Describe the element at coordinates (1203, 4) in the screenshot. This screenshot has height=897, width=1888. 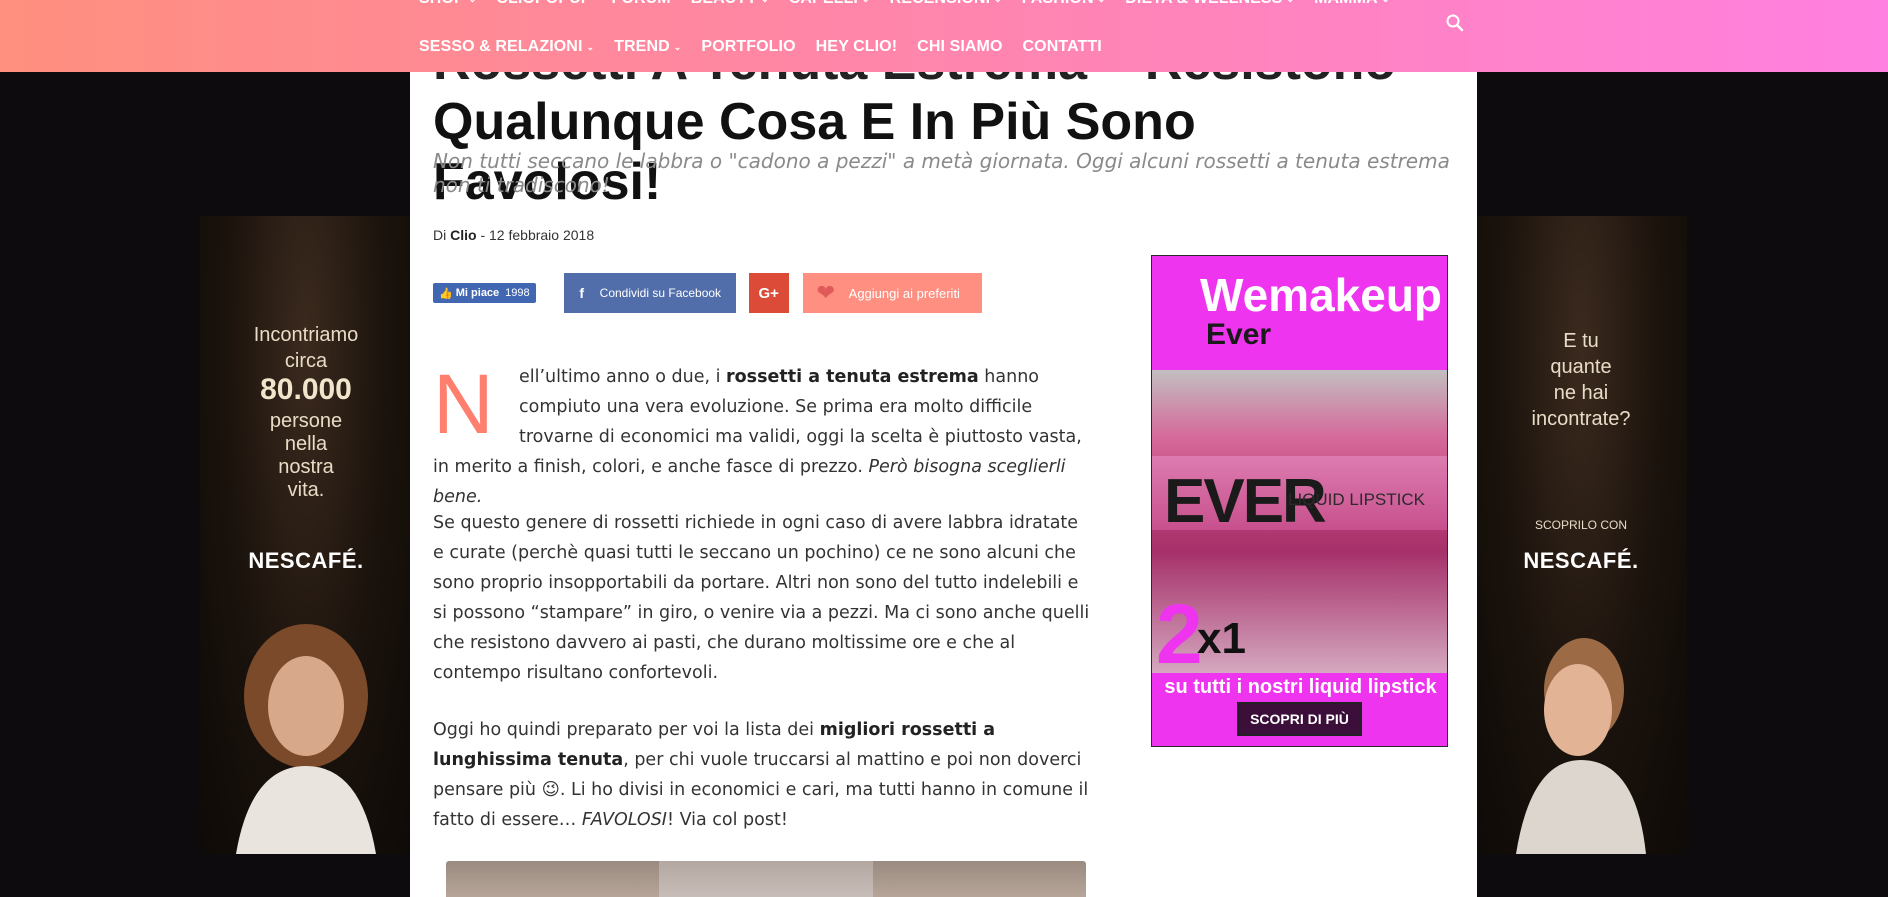
I see `nav-item-label: DIETA & WELLNESS` at that location.